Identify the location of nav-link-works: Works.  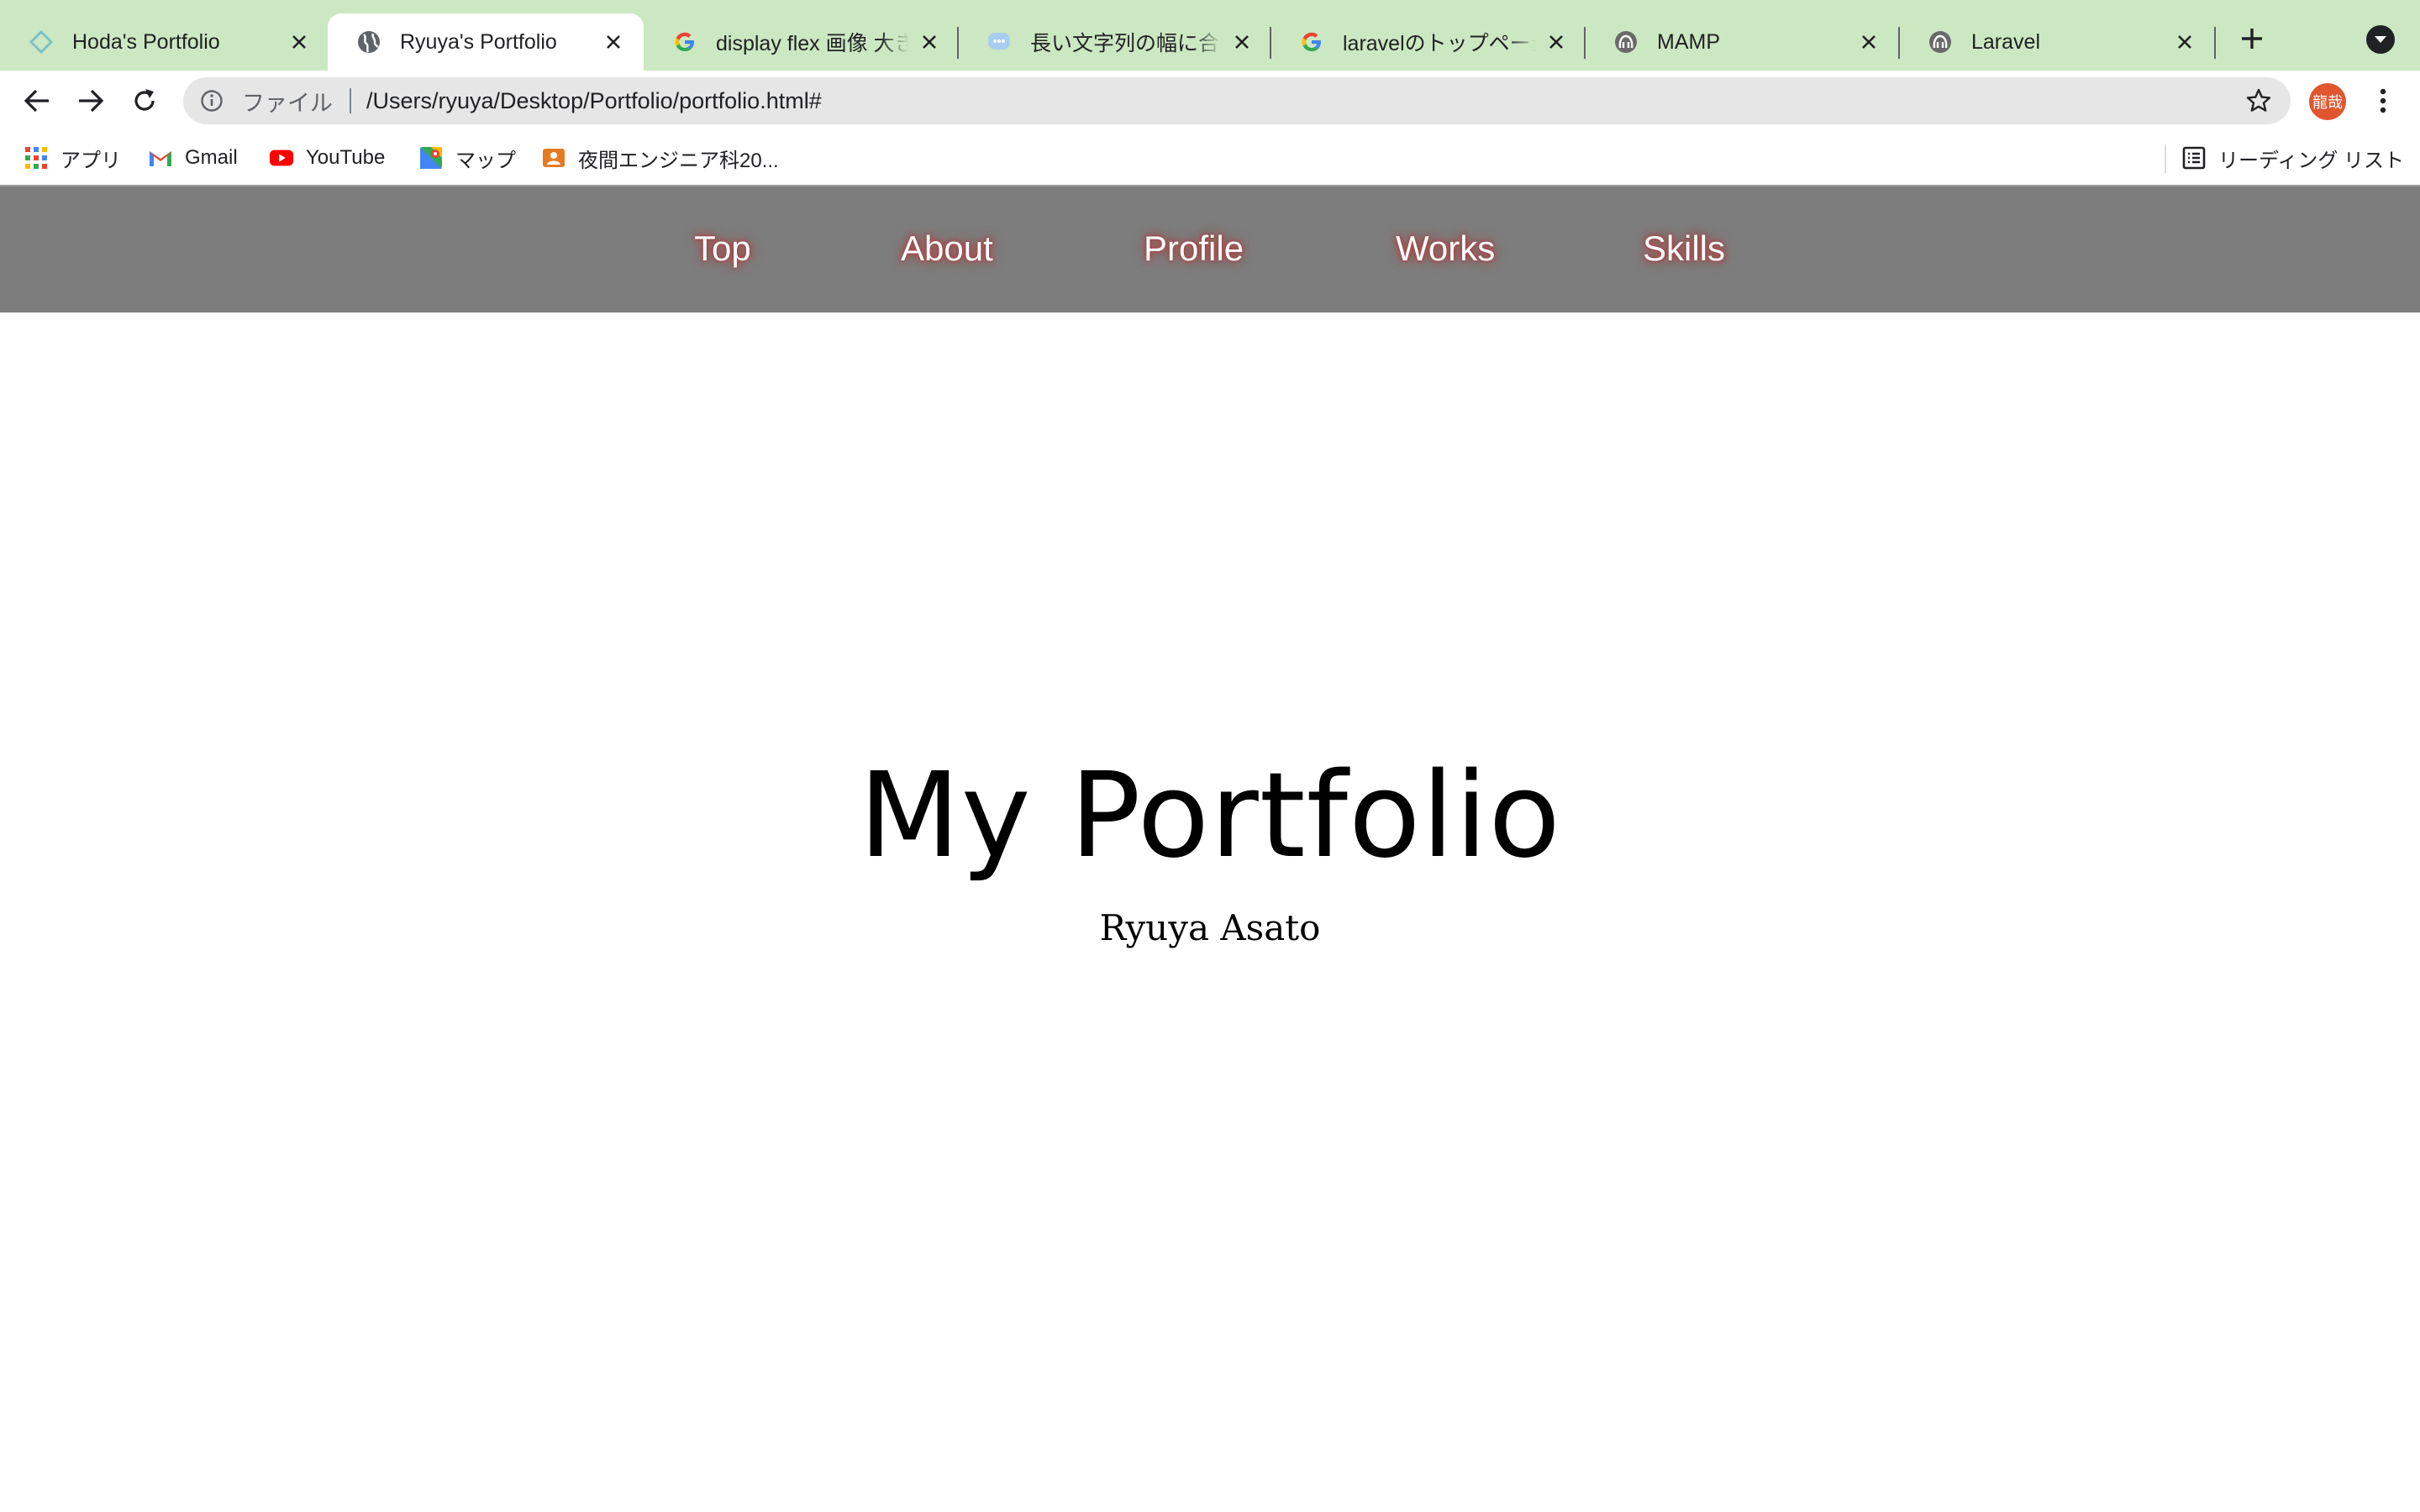
(1445, 248).